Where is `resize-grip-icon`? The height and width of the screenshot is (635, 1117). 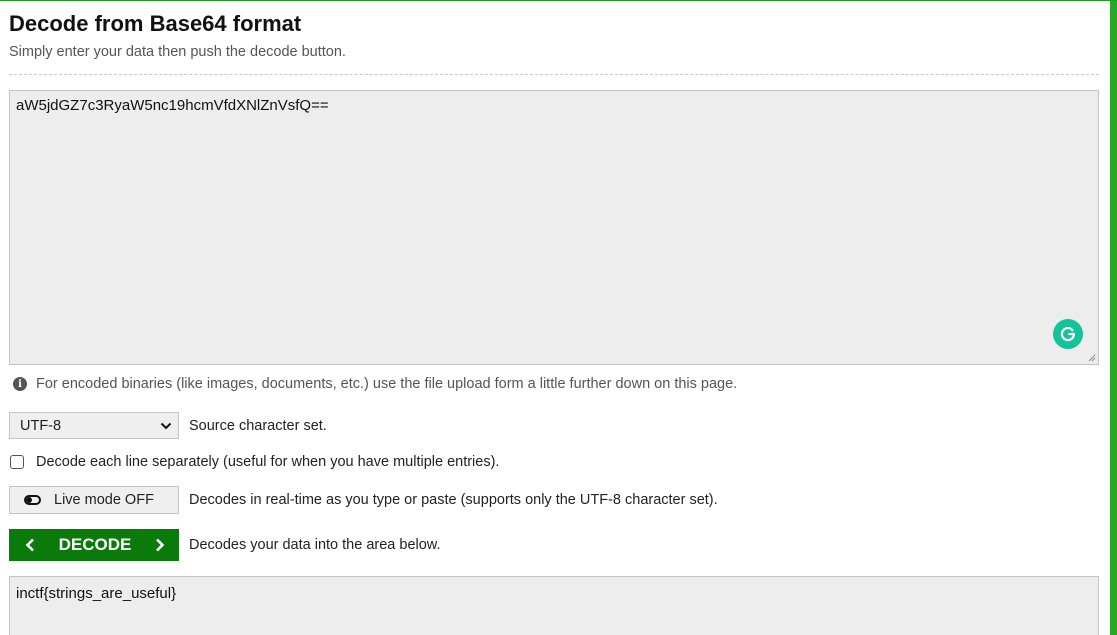 resize-grip-icon is located at coordinates (1091, 357).